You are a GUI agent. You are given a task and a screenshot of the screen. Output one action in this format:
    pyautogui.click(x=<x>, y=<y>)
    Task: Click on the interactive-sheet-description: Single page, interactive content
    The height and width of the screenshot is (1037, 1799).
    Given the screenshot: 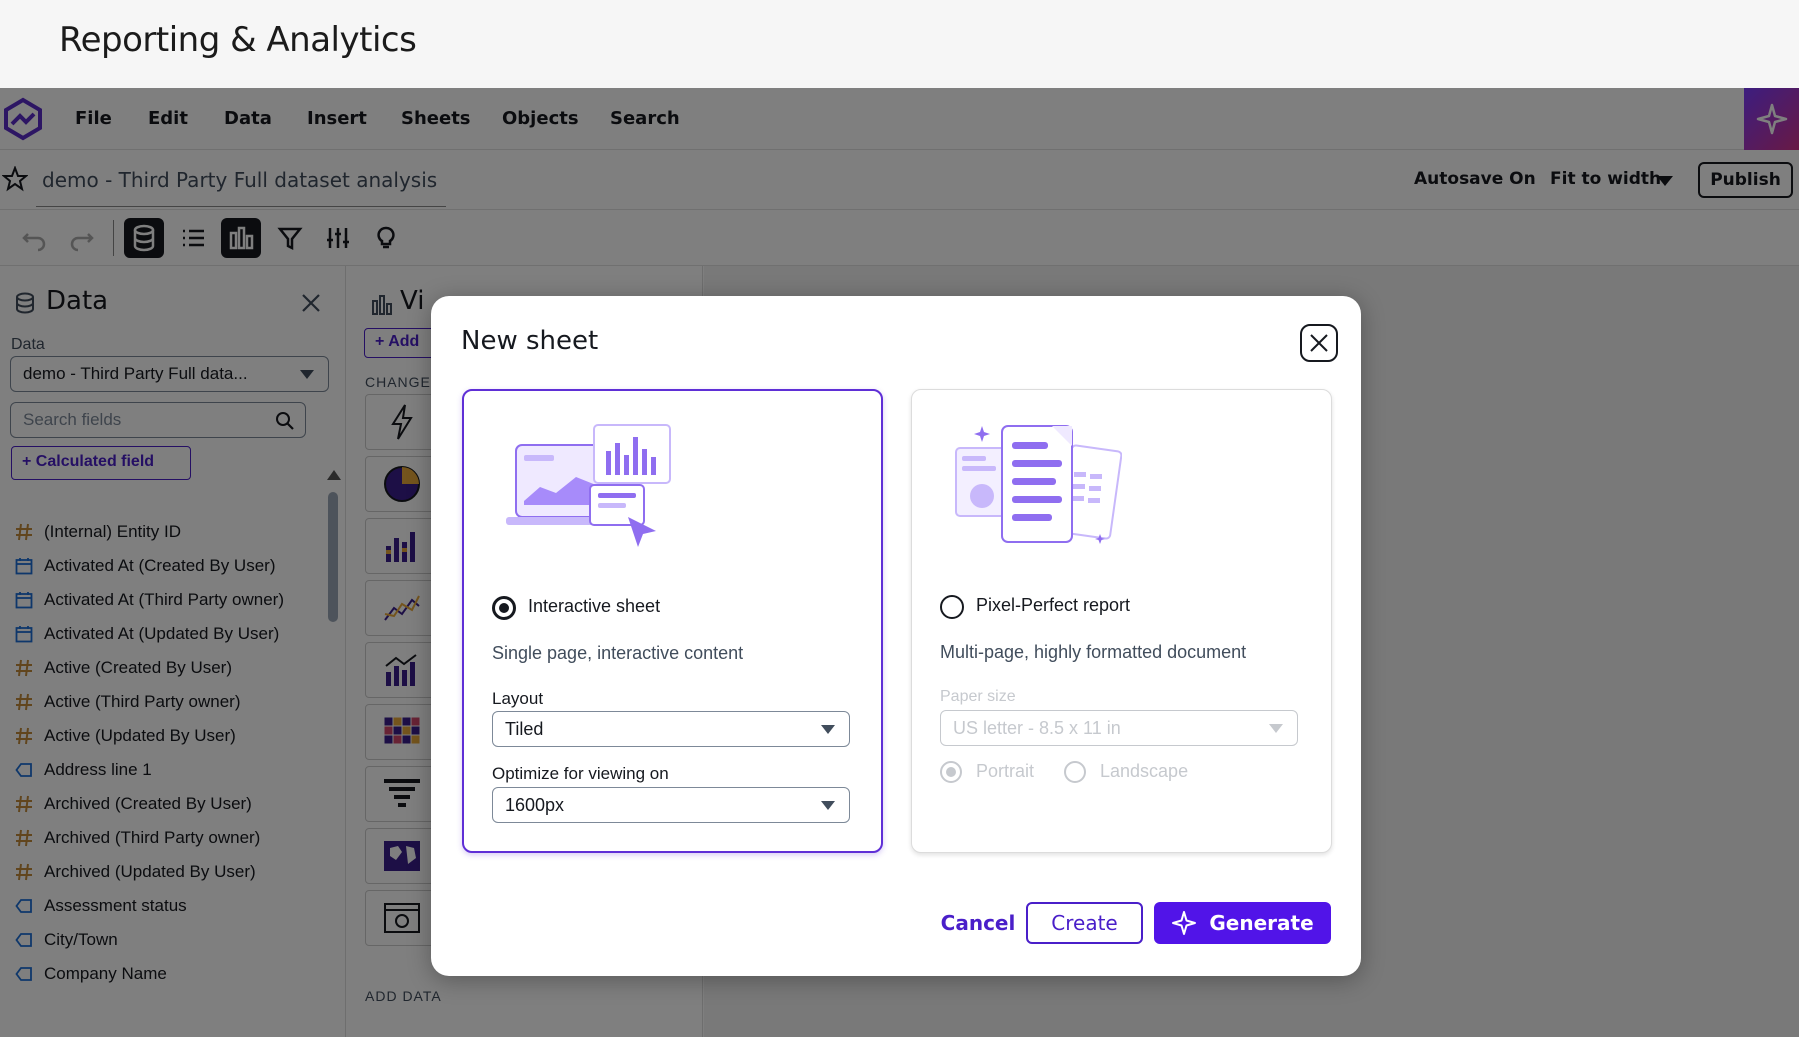 What is the action you would take?
    pyautogui.click(x=618, y=653)
    